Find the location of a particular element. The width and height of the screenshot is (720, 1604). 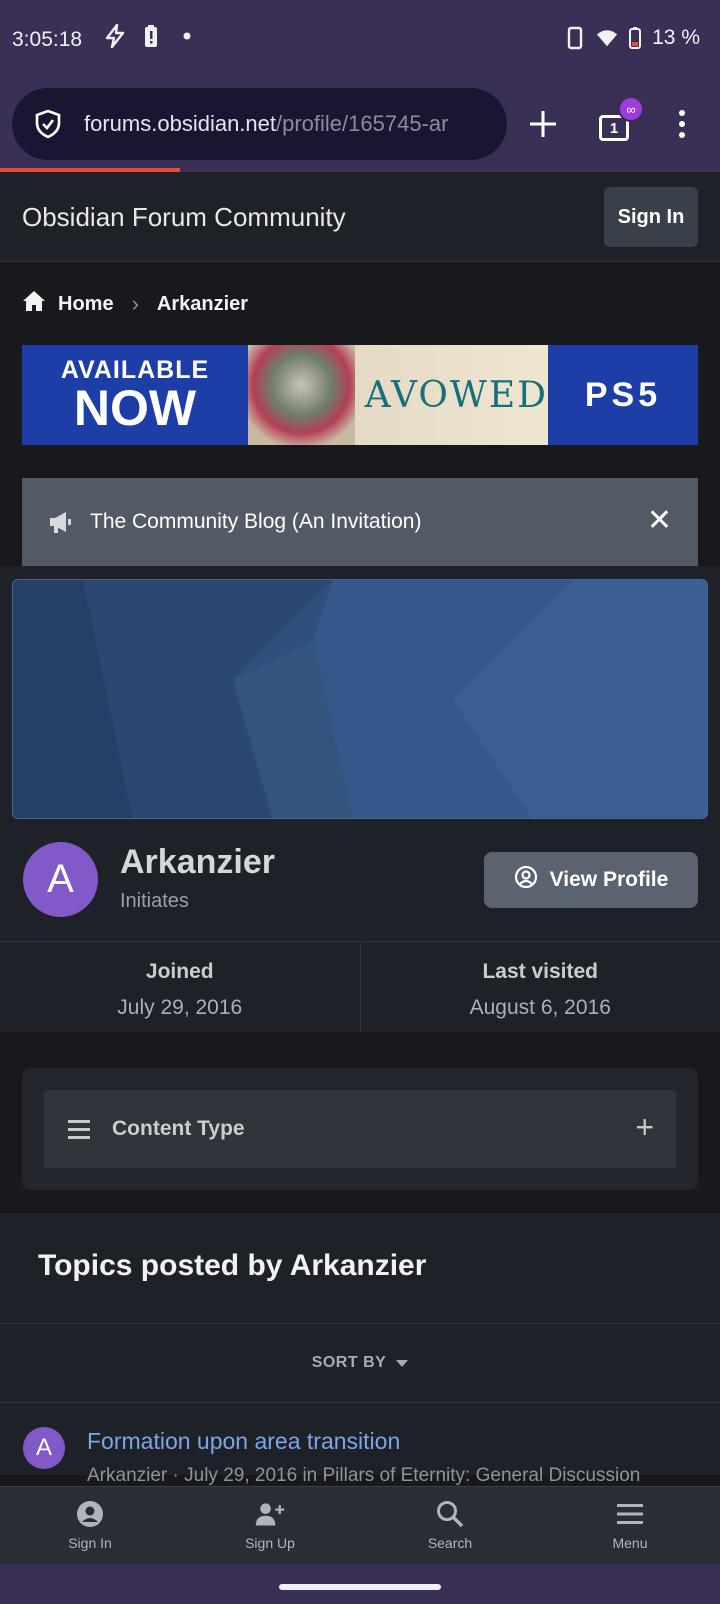

view-profile-button: View Profile is located at coordinates (591, 880).